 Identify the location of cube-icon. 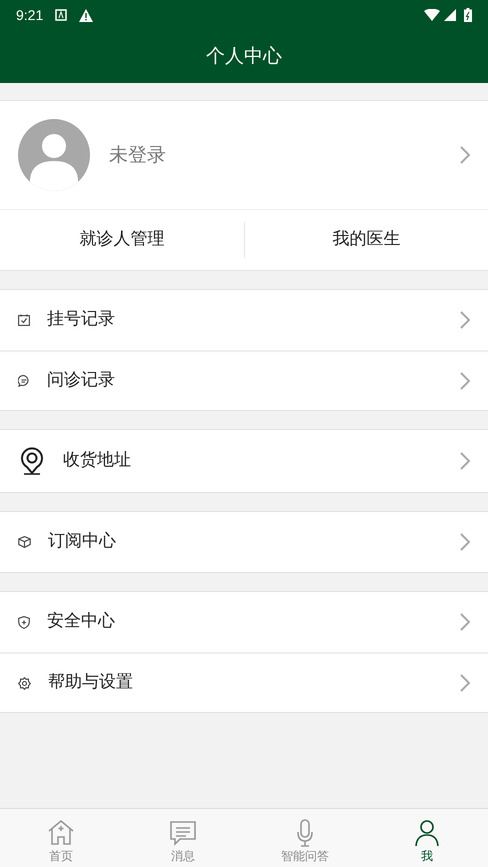
(24, 542).